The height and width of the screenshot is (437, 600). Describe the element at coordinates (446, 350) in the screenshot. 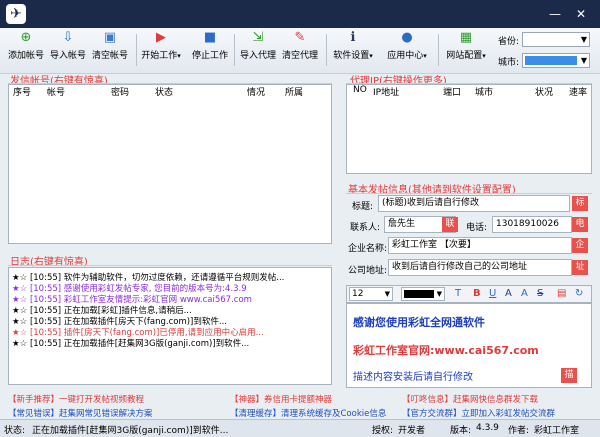

I see `editor-line: 彩虹工作室官网:www.cai567.com` at that location.